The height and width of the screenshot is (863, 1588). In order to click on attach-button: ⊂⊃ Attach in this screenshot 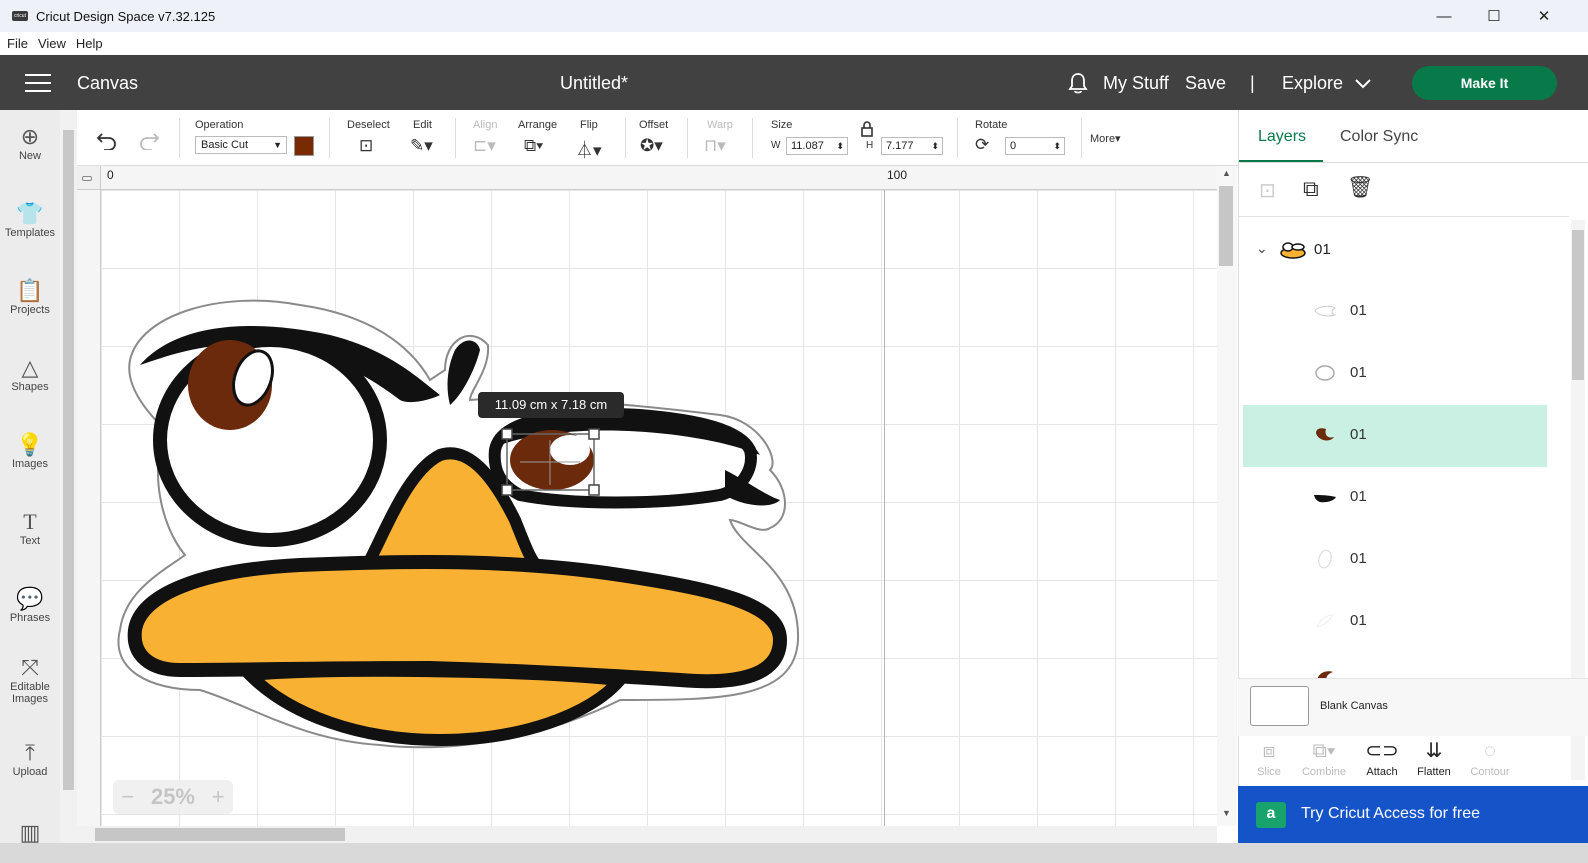, I will do `click(1382, 757)`.